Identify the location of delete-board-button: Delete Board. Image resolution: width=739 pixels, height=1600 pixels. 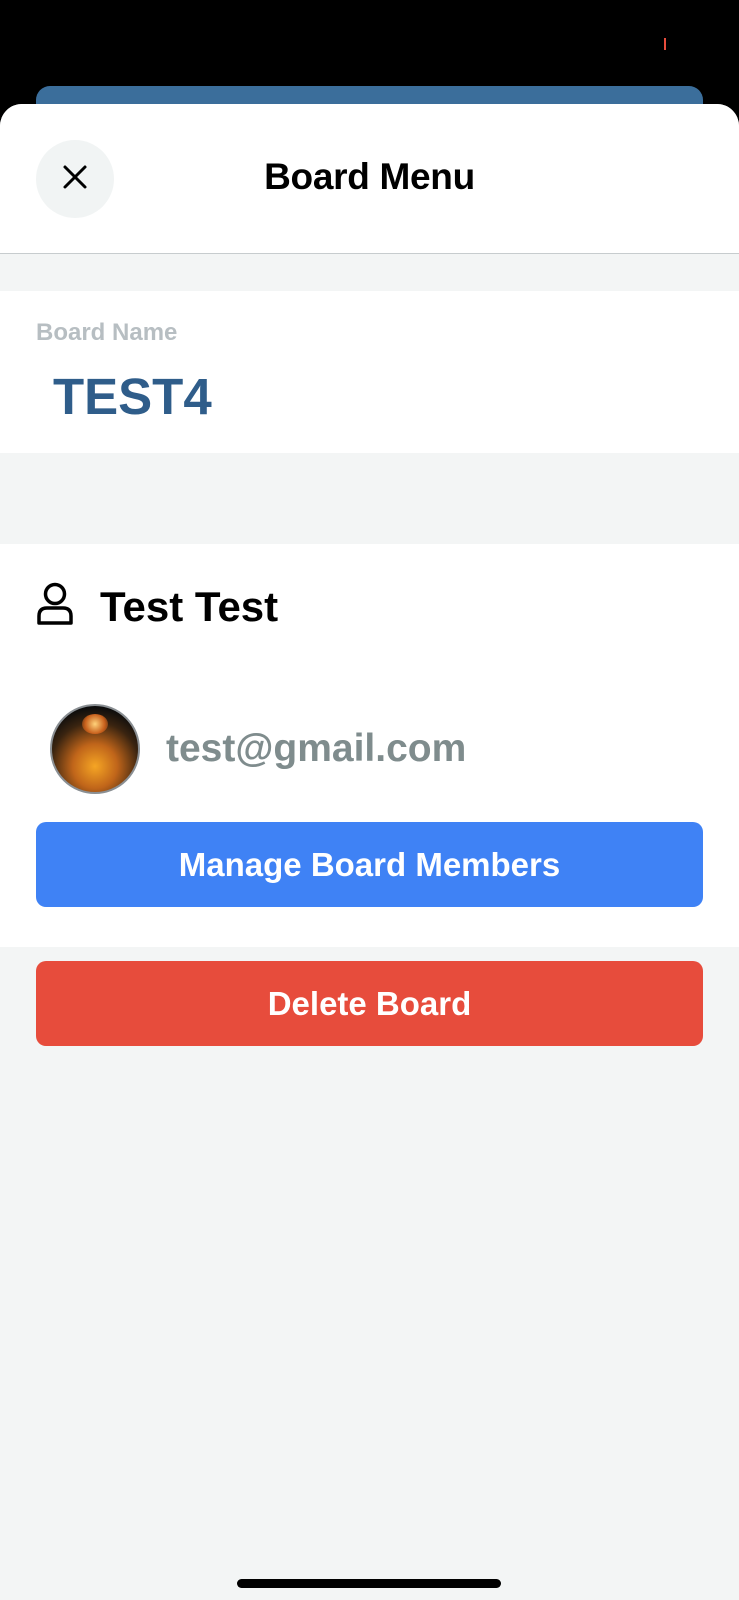
(369, 1003).